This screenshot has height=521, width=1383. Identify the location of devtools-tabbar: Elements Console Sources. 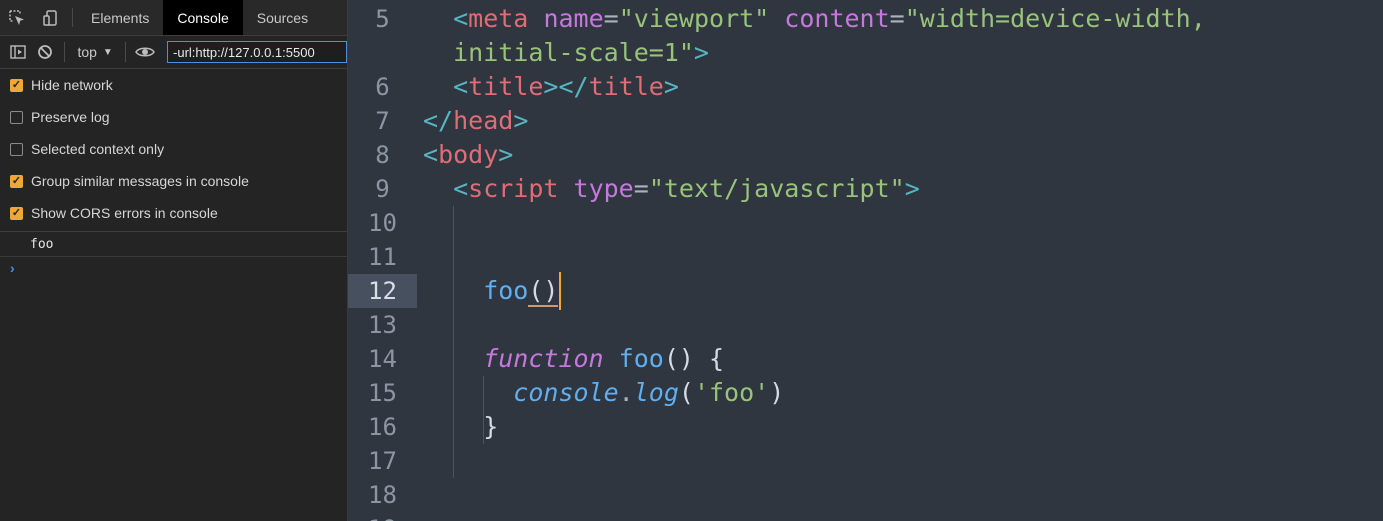
(173, 18).